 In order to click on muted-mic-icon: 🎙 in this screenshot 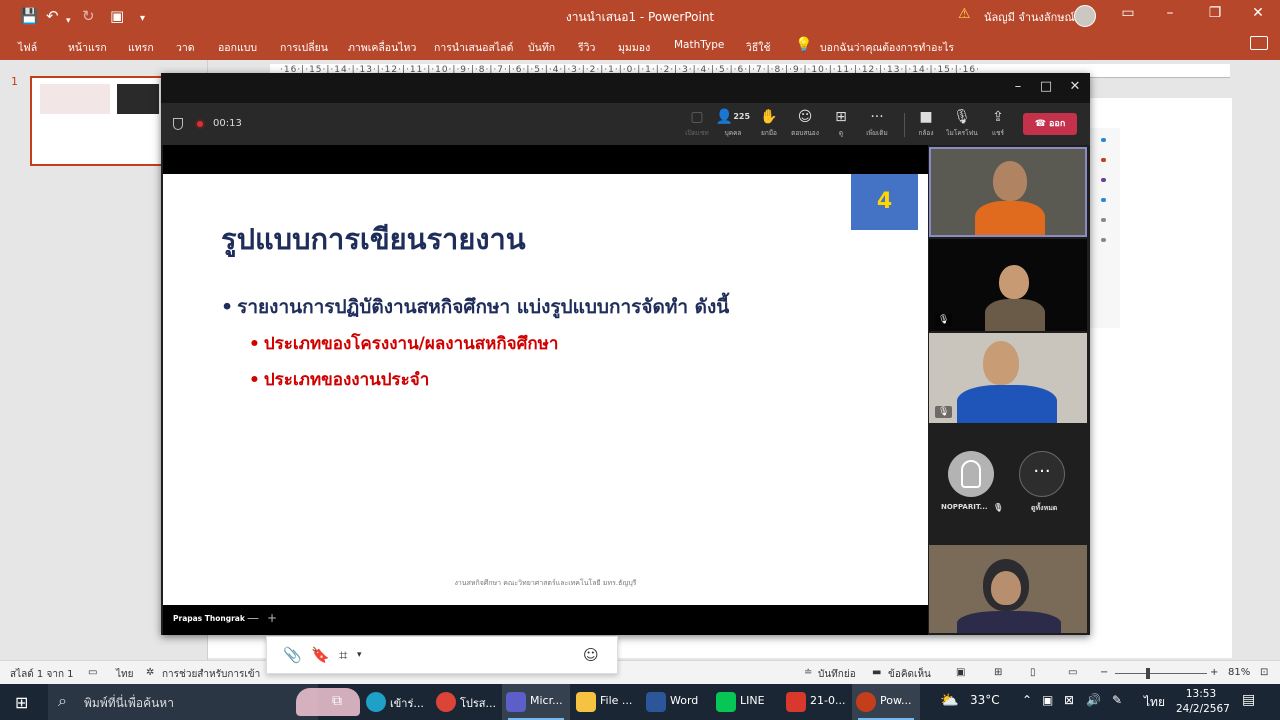, I will do `click(998, 507)`.